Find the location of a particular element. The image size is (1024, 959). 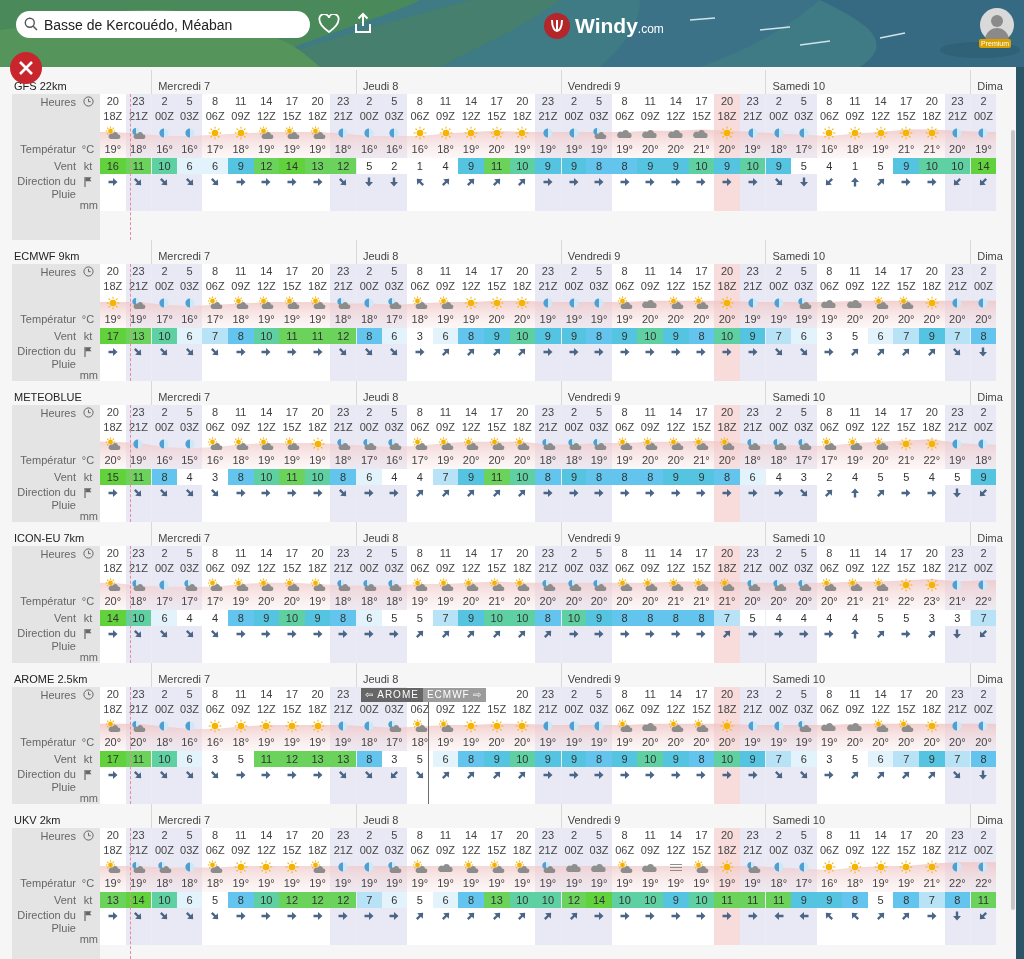

wind-speed-cell: 7 is located at coordinates (957, 336).